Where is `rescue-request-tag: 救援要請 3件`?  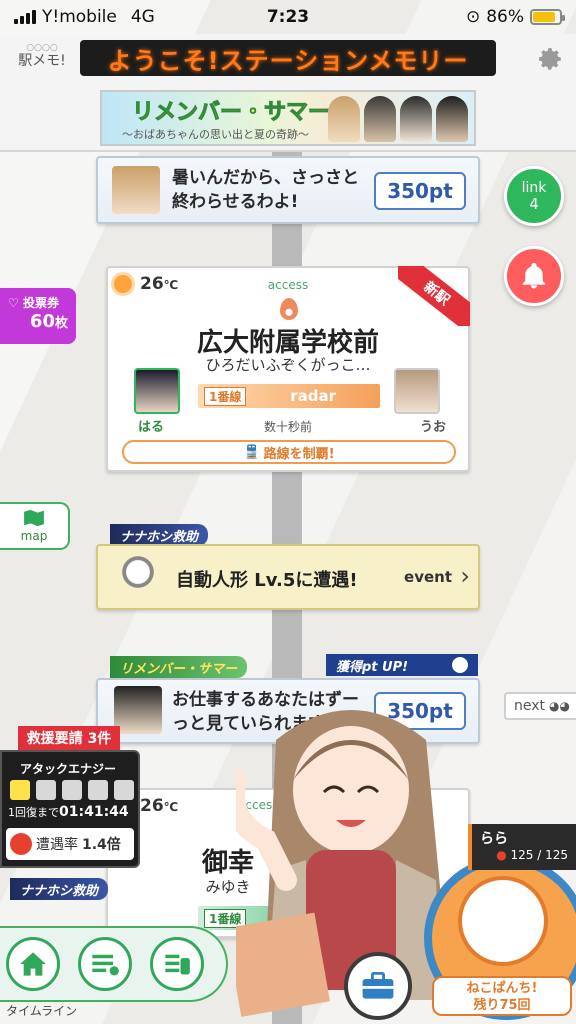 rescue-request-tag: 救援要請 3件 is located at coordinates (69, 738).